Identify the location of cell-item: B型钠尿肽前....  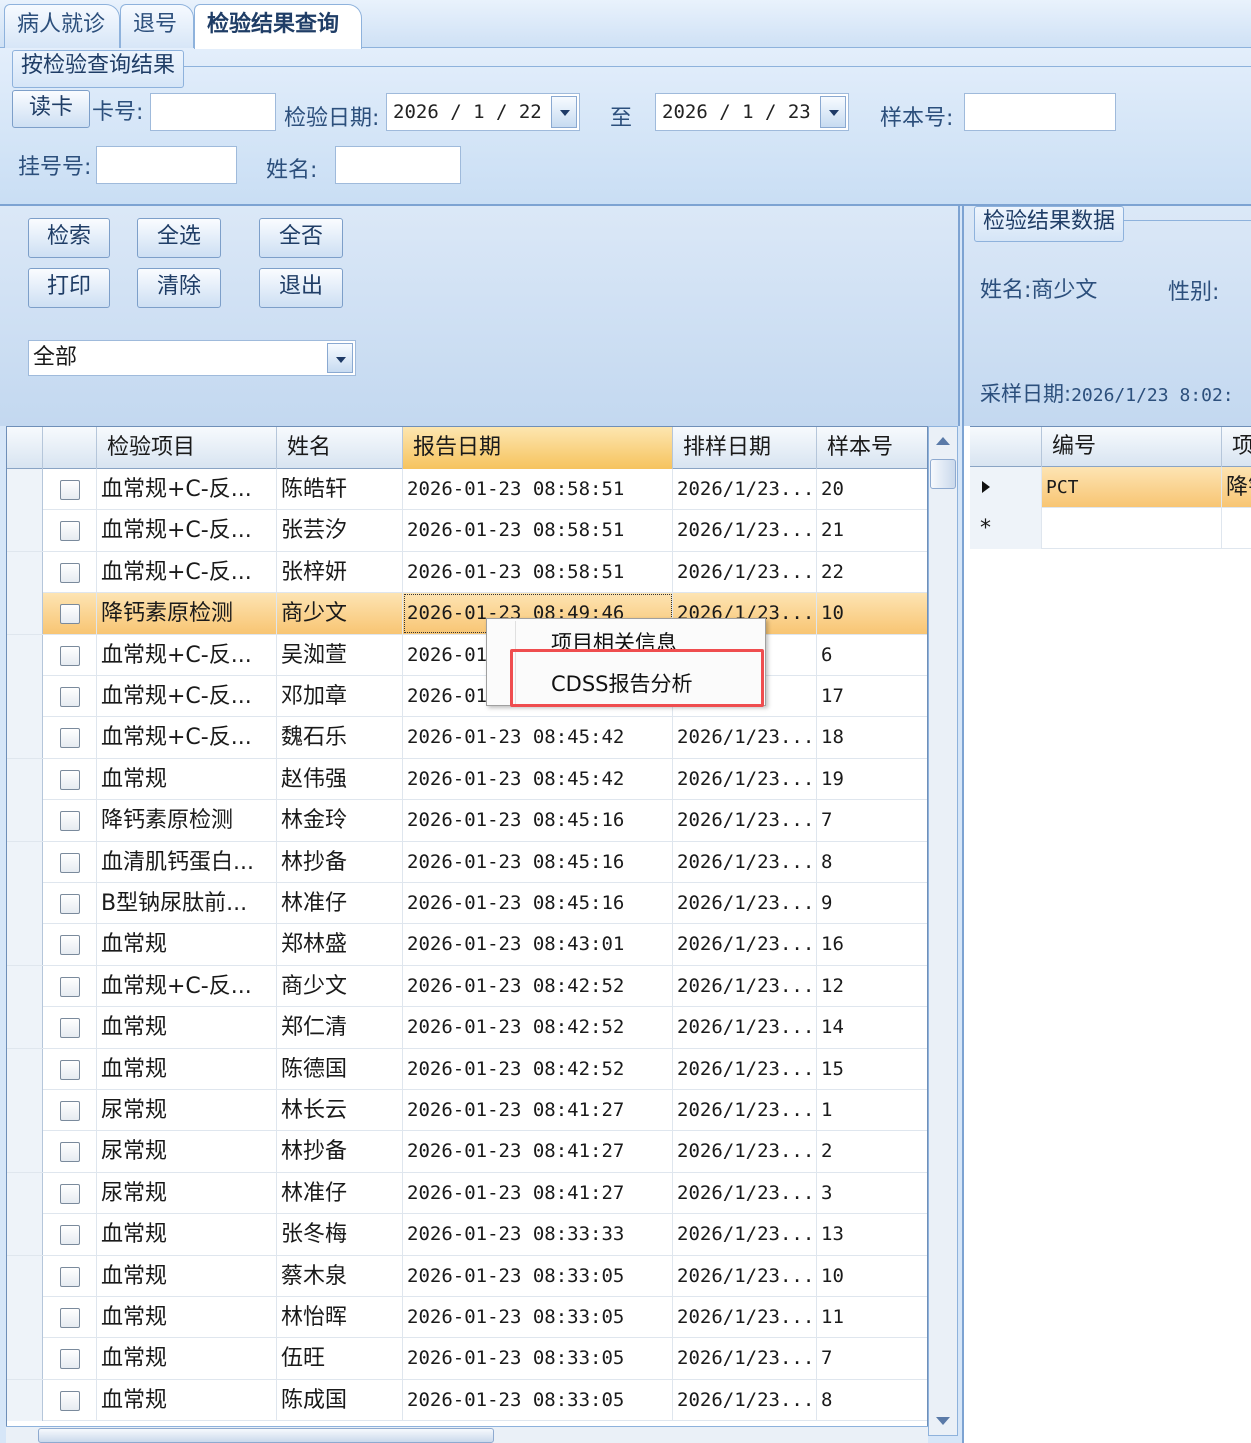
(187, 903).